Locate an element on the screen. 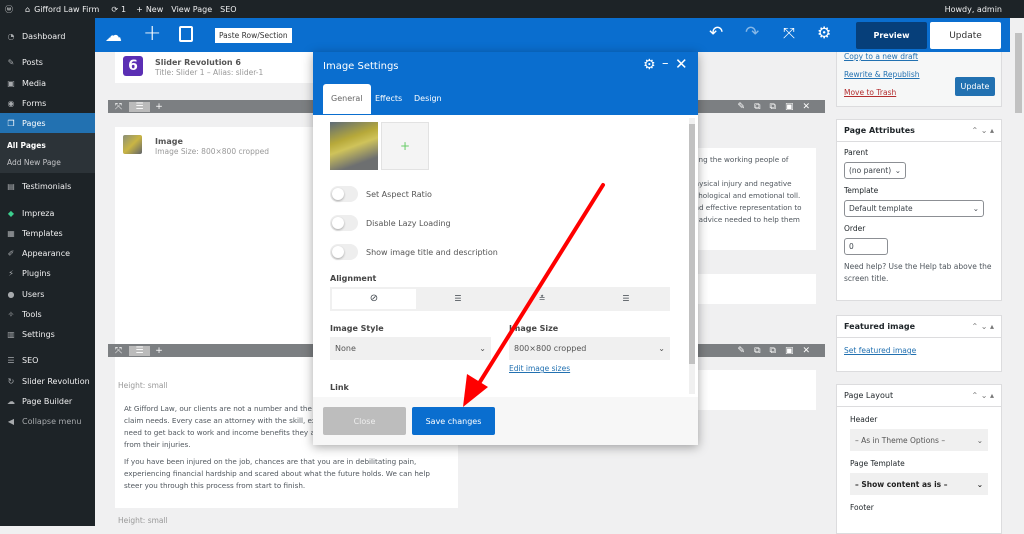 Image resolution: width=1024 pixels, height=534 pixels. minimize-icon: – is located at coordinates (665, 63).